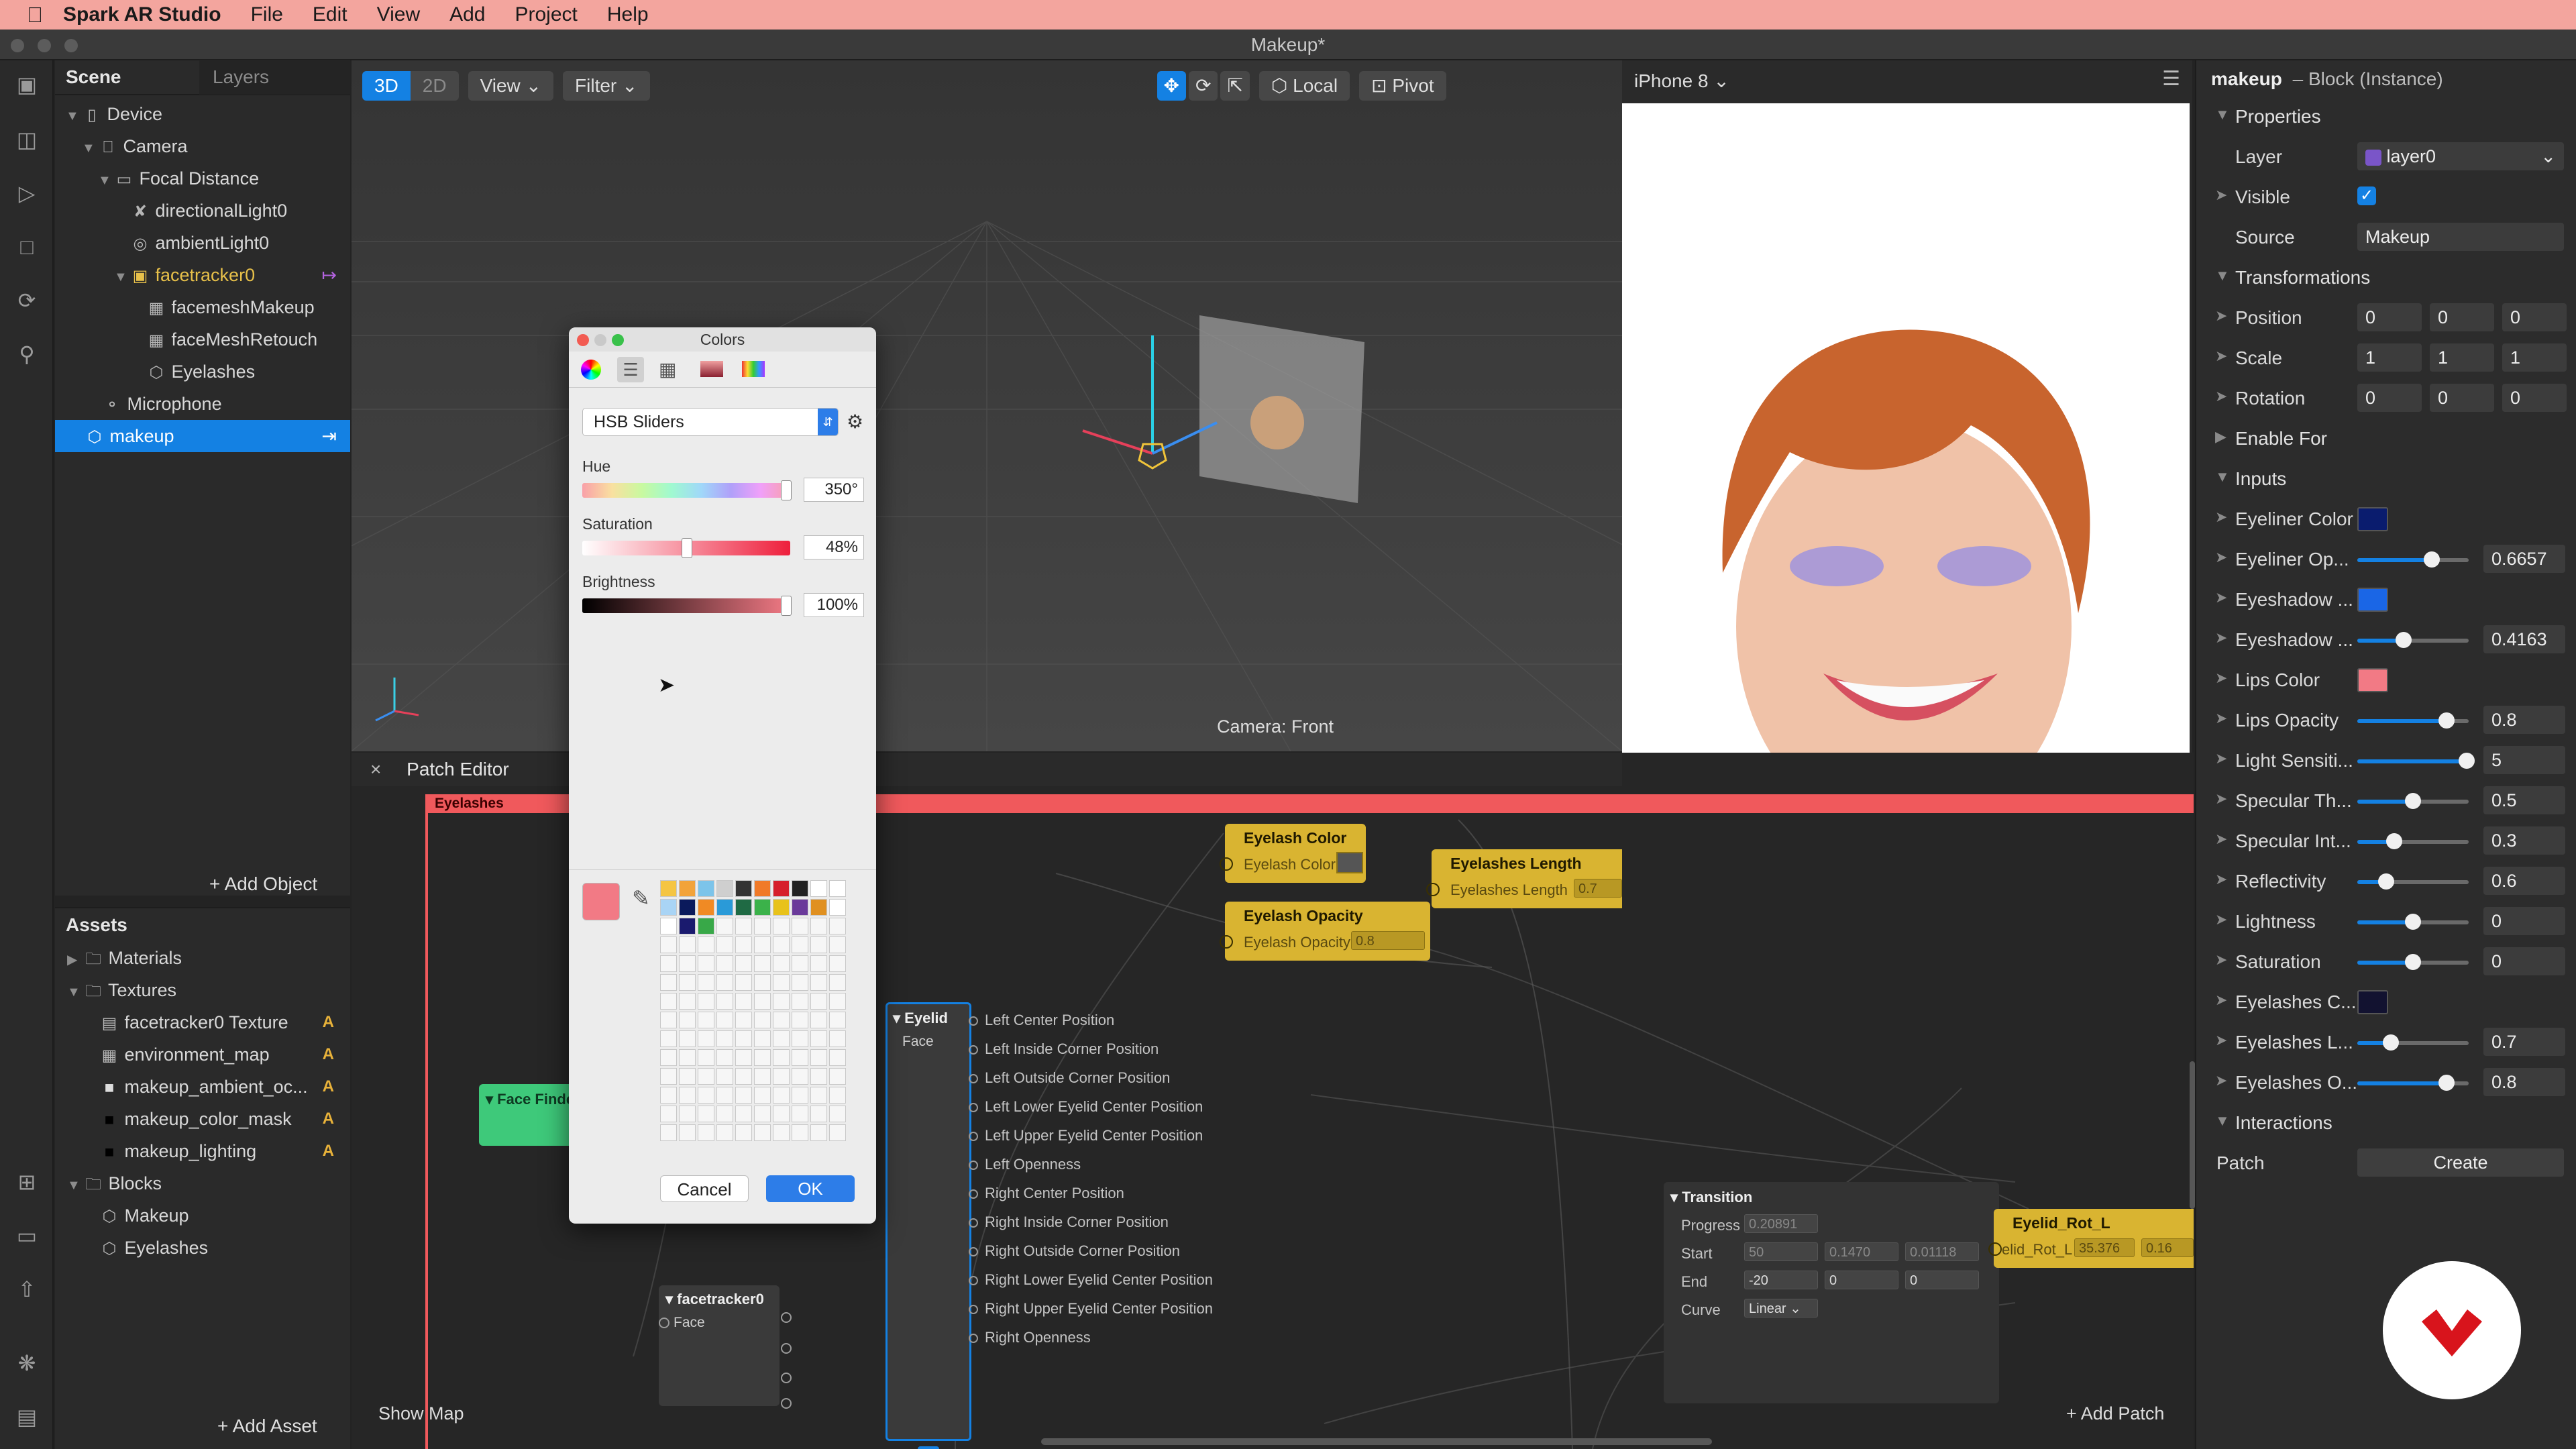  I want to click on current-color-swatch, so click(601, 901).